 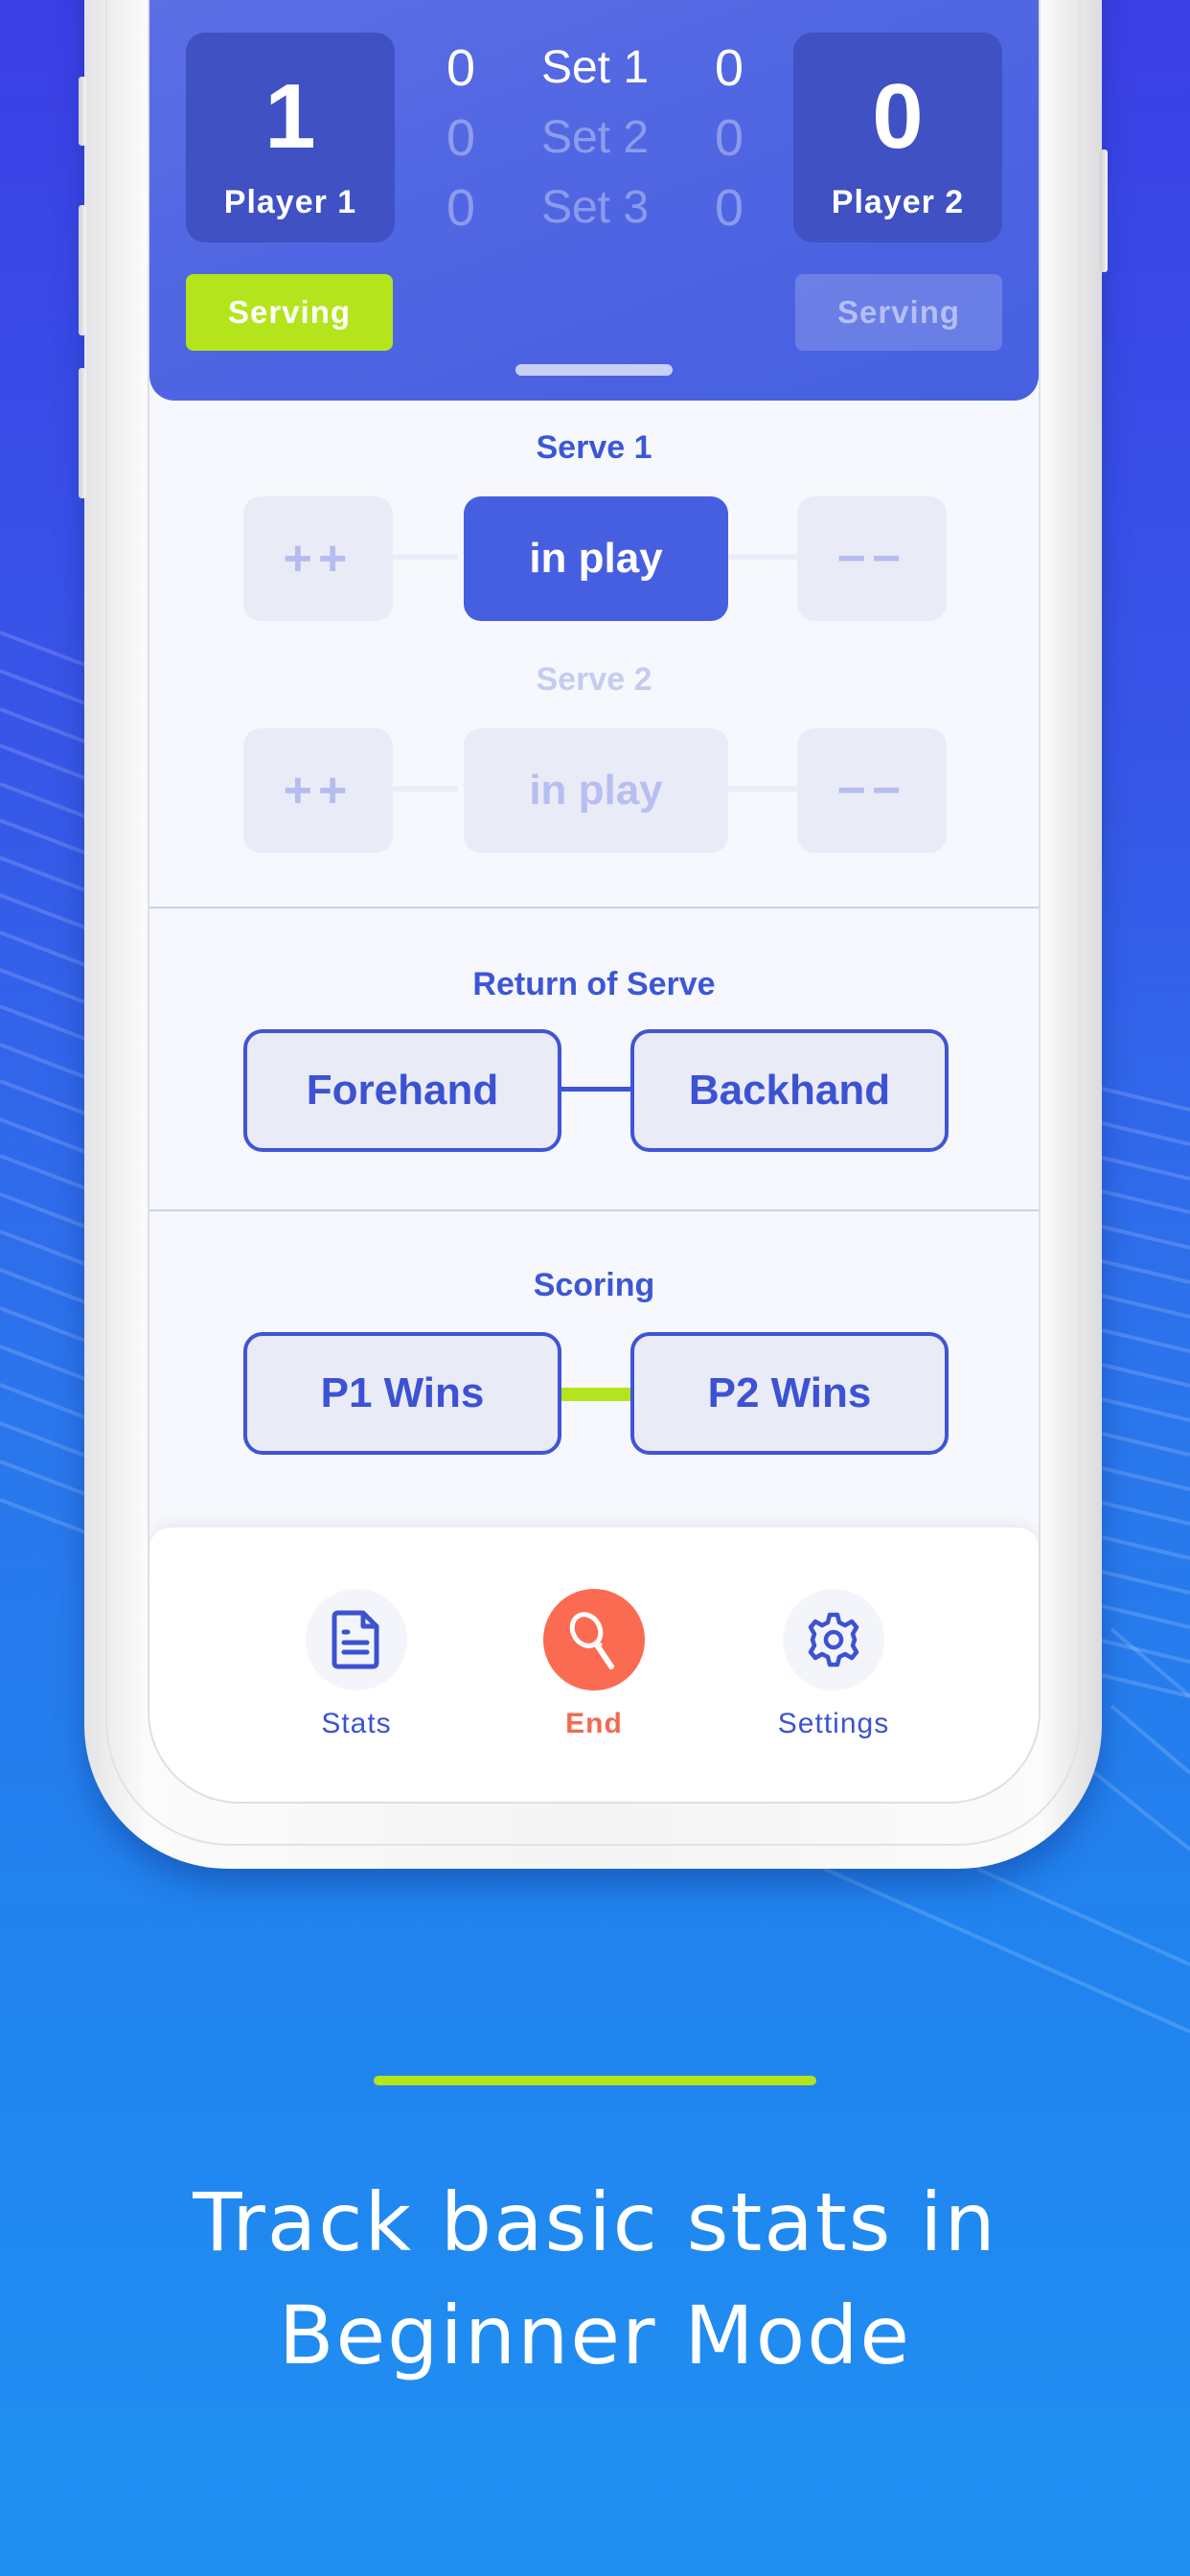 I want to click on set2-p1-score: 0, so click(x=461, y=137).